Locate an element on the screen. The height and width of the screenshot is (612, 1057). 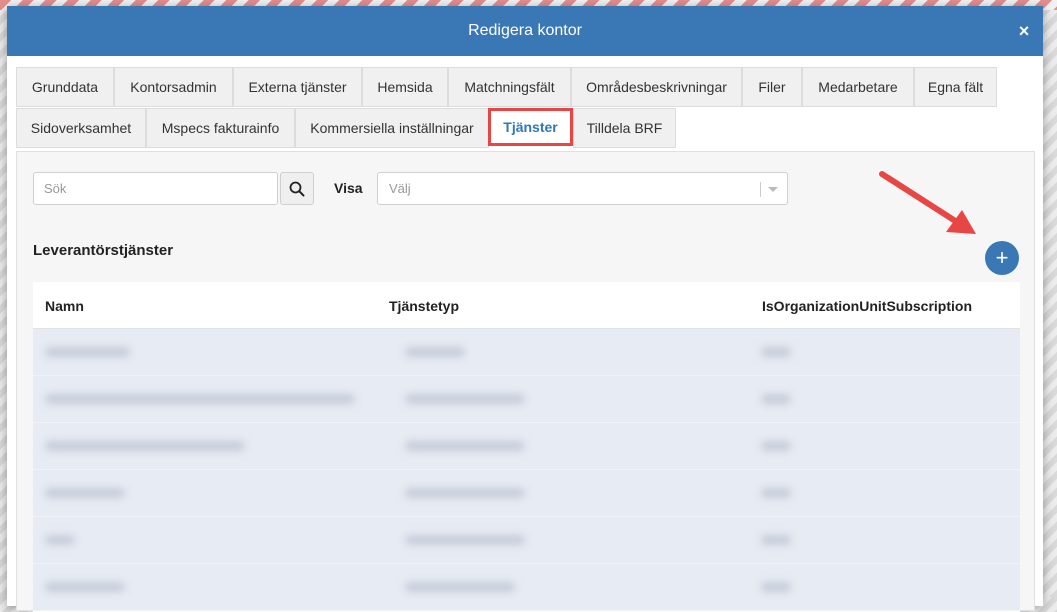
tab-medarbetare: Medarbetare is located at coordinates (858, 87).